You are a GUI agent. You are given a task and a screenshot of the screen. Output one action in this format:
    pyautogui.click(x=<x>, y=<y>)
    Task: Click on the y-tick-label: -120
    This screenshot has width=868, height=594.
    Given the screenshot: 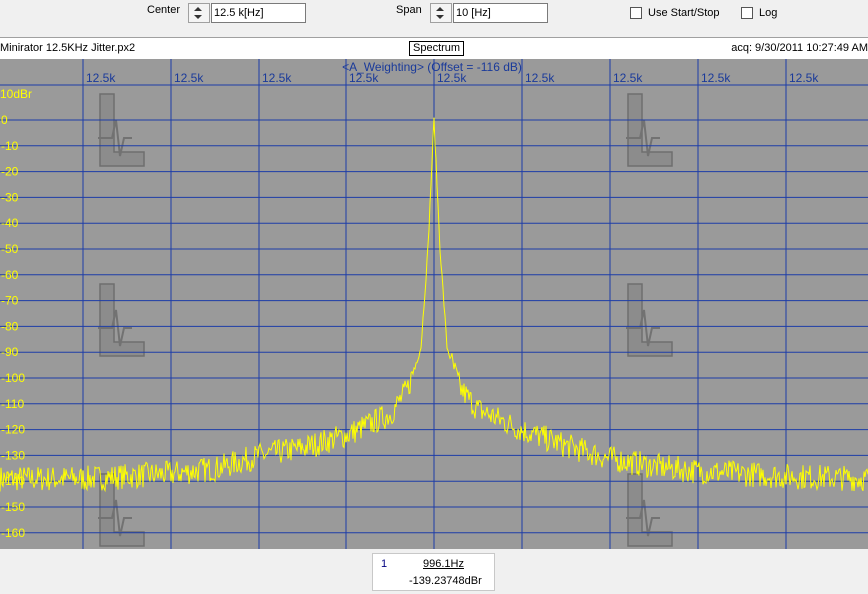 What is the action you would take?
    pyautogui.click(x=13, y=430)
    